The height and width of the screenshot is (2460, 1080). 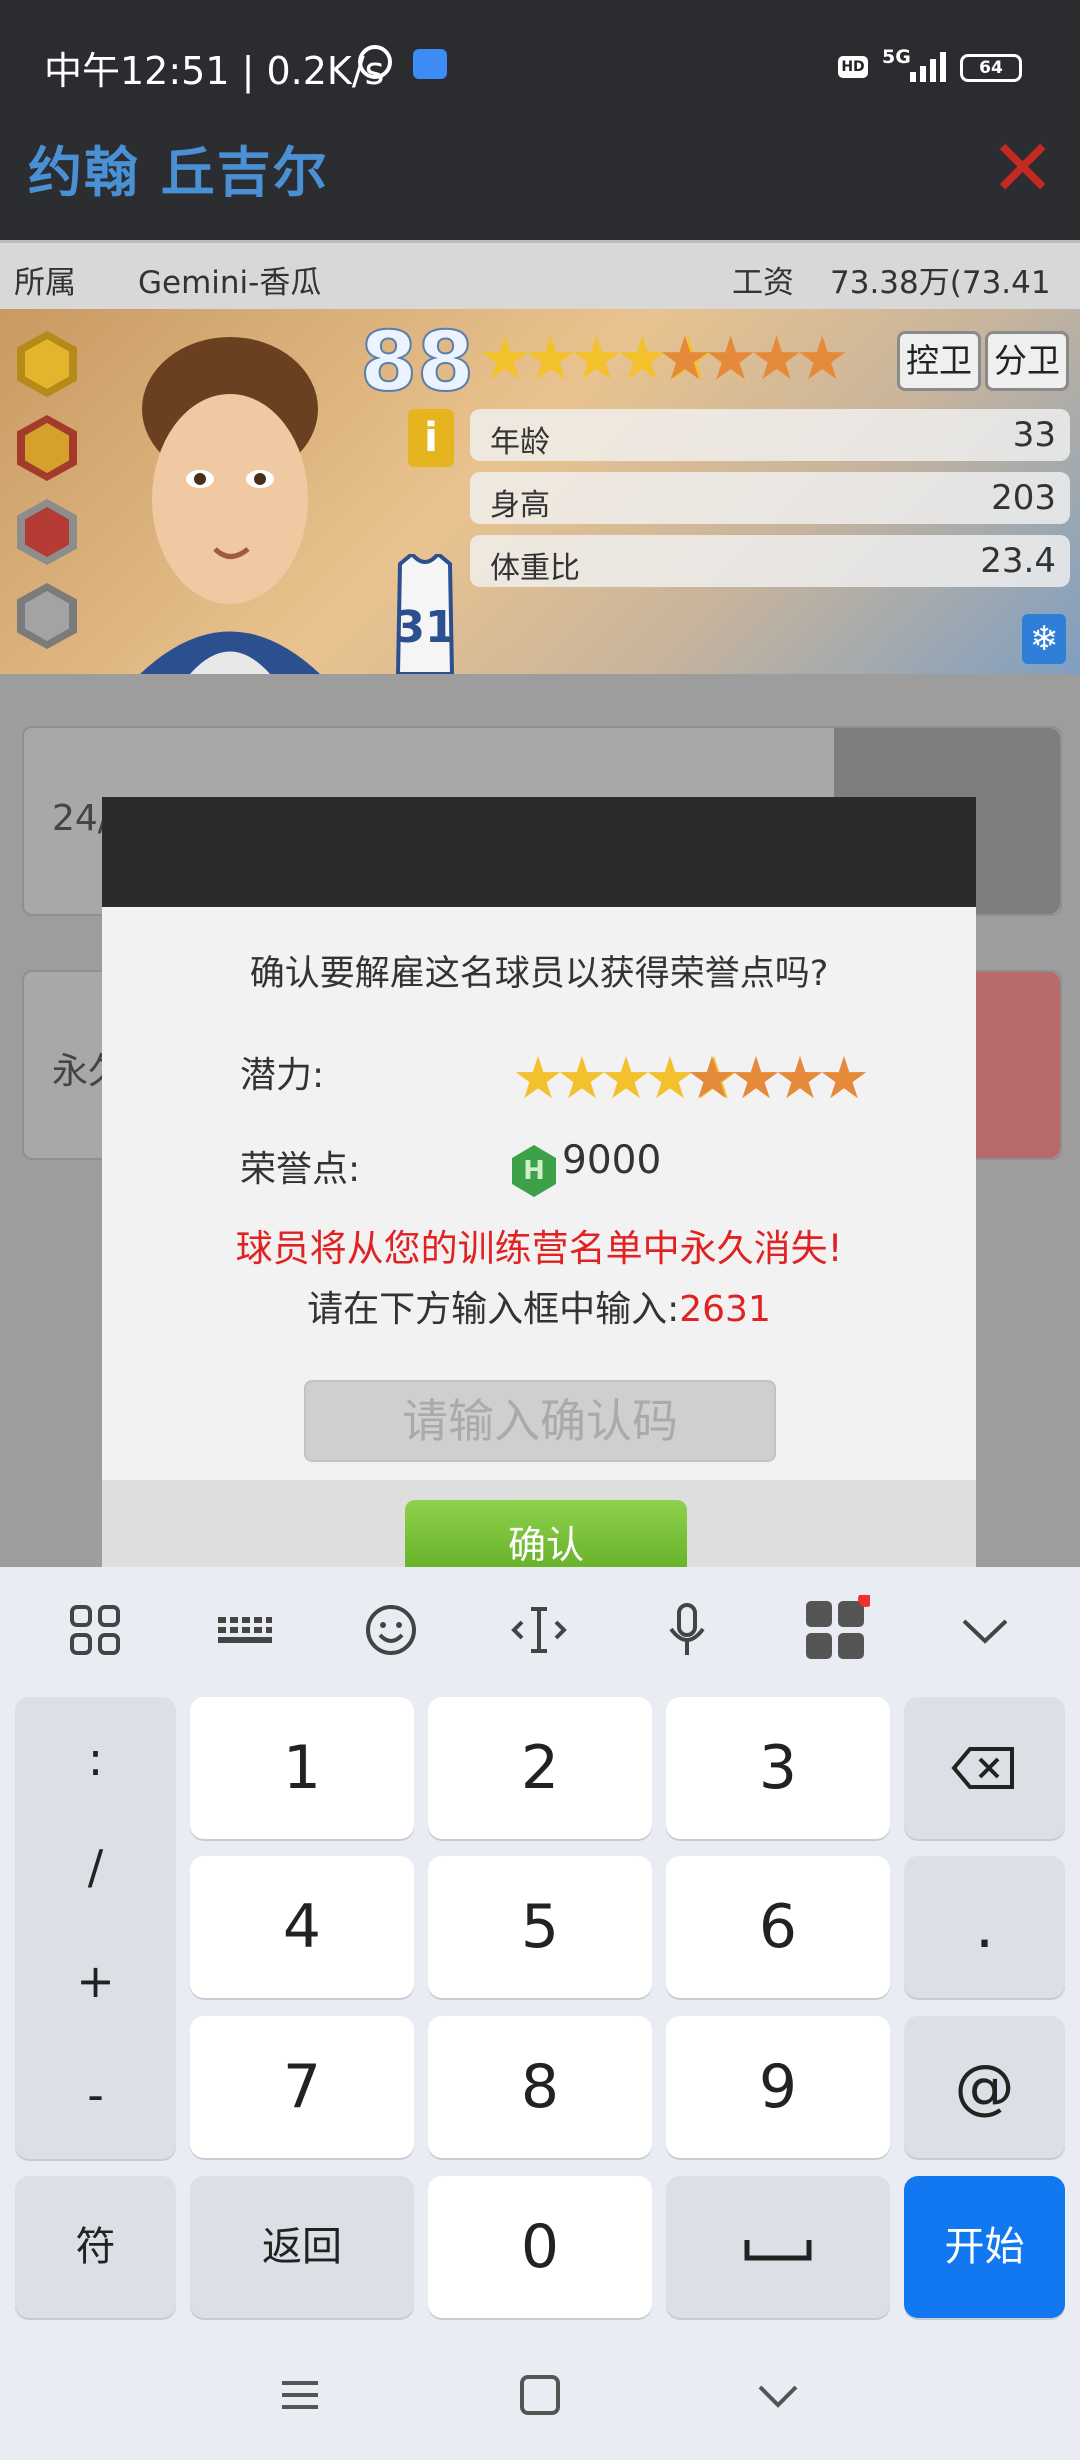 What do you see at coordinates (391, 1630) in the screenshot?
I see `emoji-icon` at bounding box center [391, 1630].